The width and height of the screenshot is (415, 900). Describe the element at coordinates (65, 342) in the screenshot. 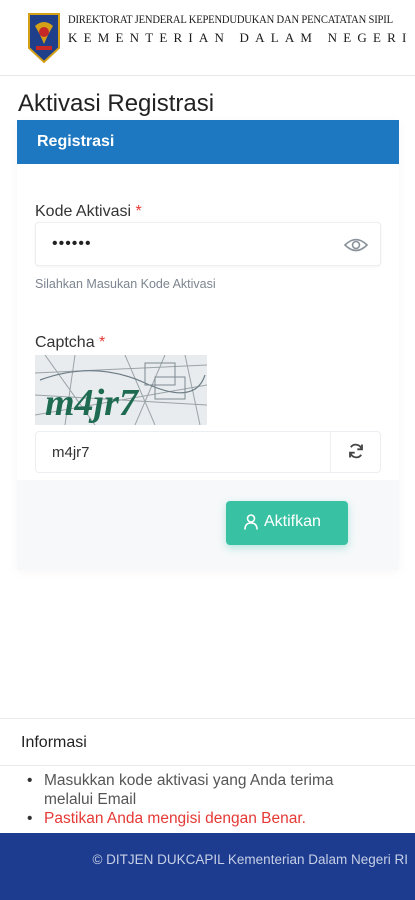

I see `captcha-label-text: Captcha` at that location.